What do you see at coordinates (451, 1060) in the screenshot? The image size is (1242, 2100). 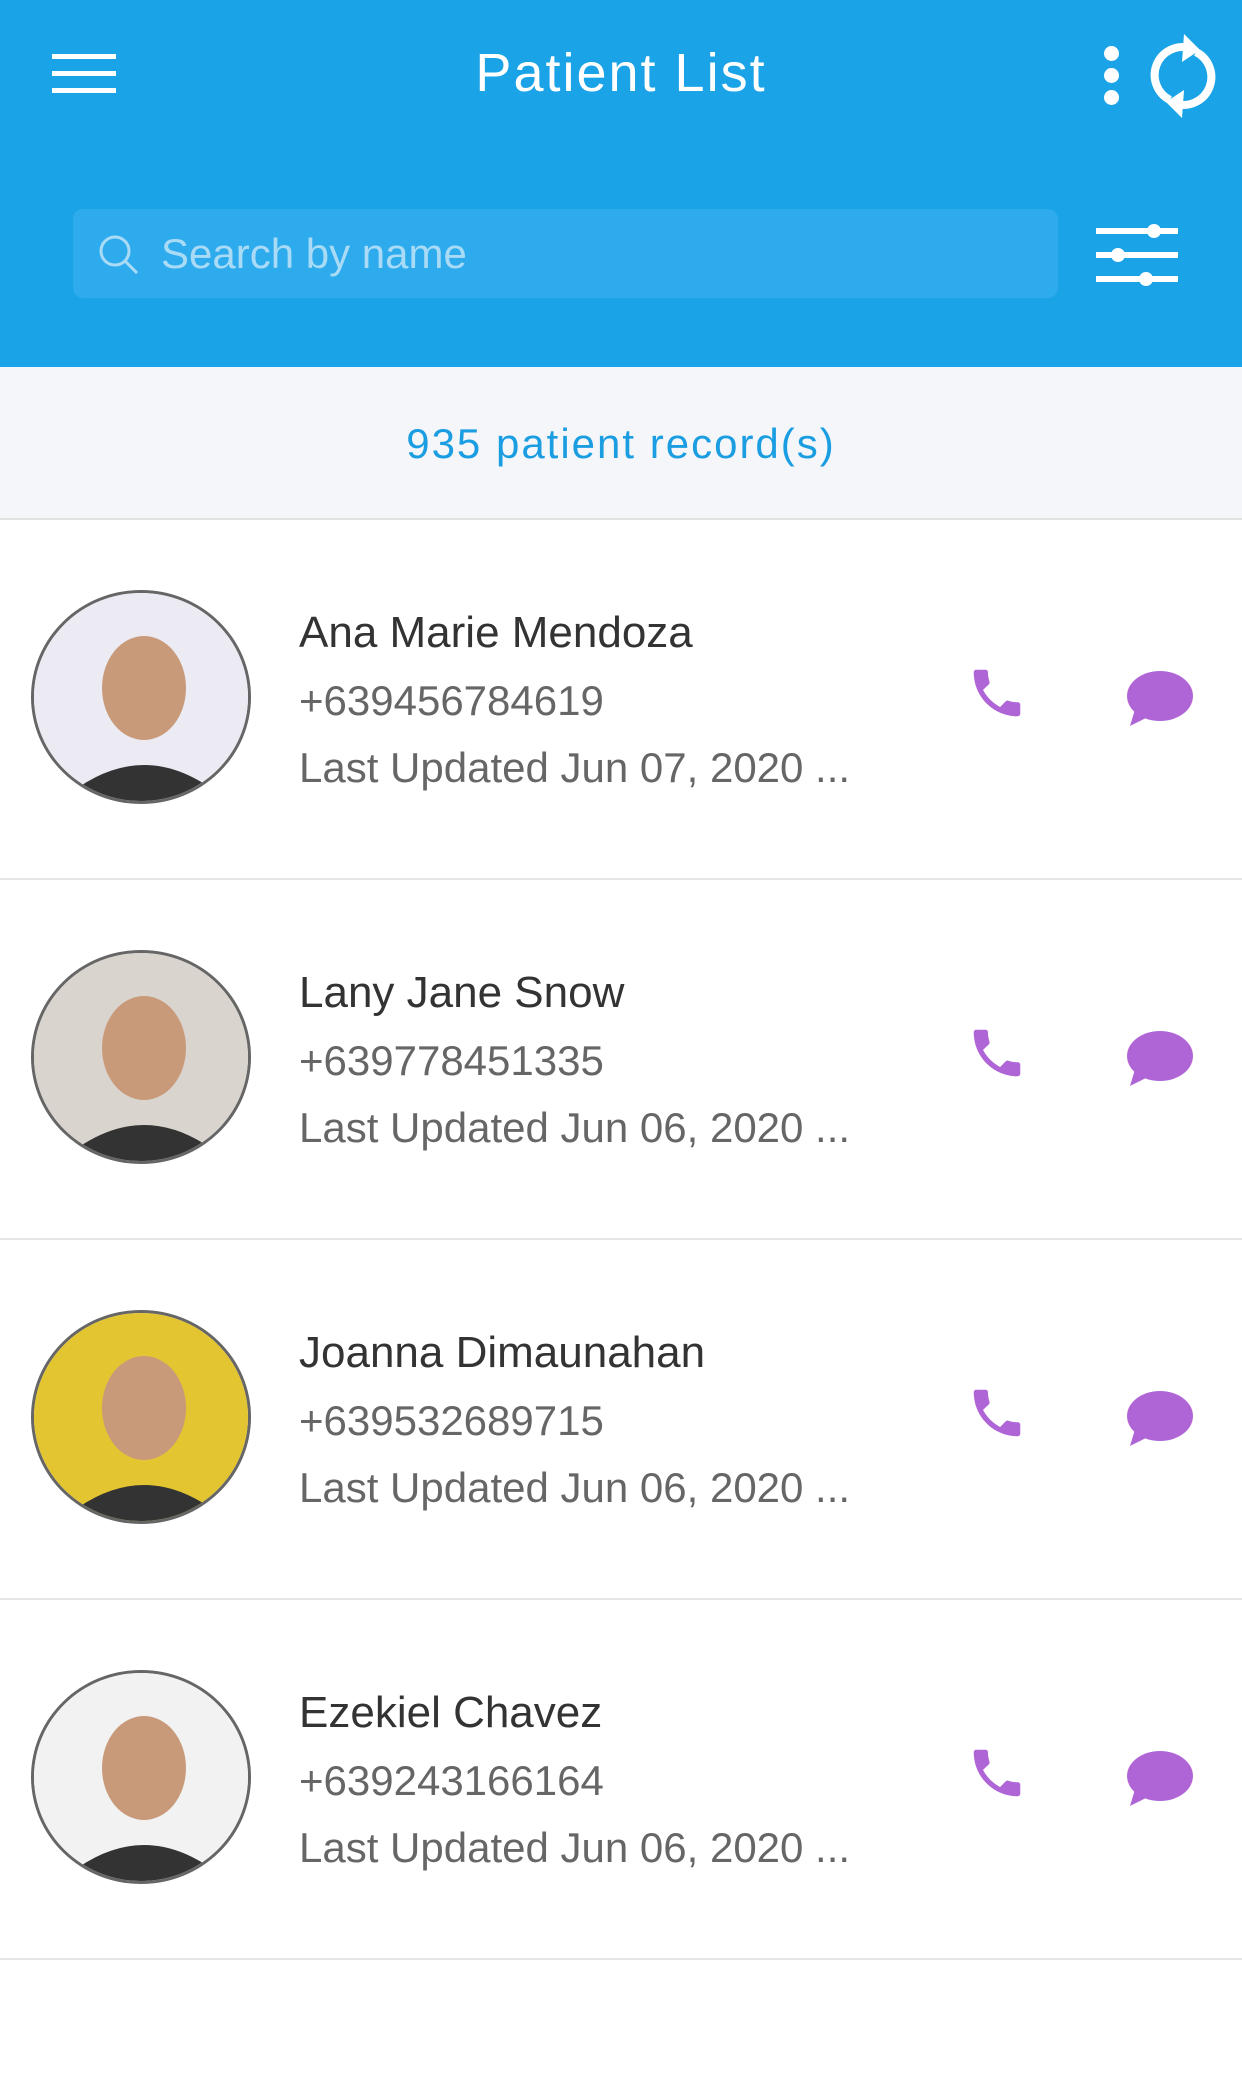 I see `patient-phone: +639778451335` at bounding box center [451, 1060].